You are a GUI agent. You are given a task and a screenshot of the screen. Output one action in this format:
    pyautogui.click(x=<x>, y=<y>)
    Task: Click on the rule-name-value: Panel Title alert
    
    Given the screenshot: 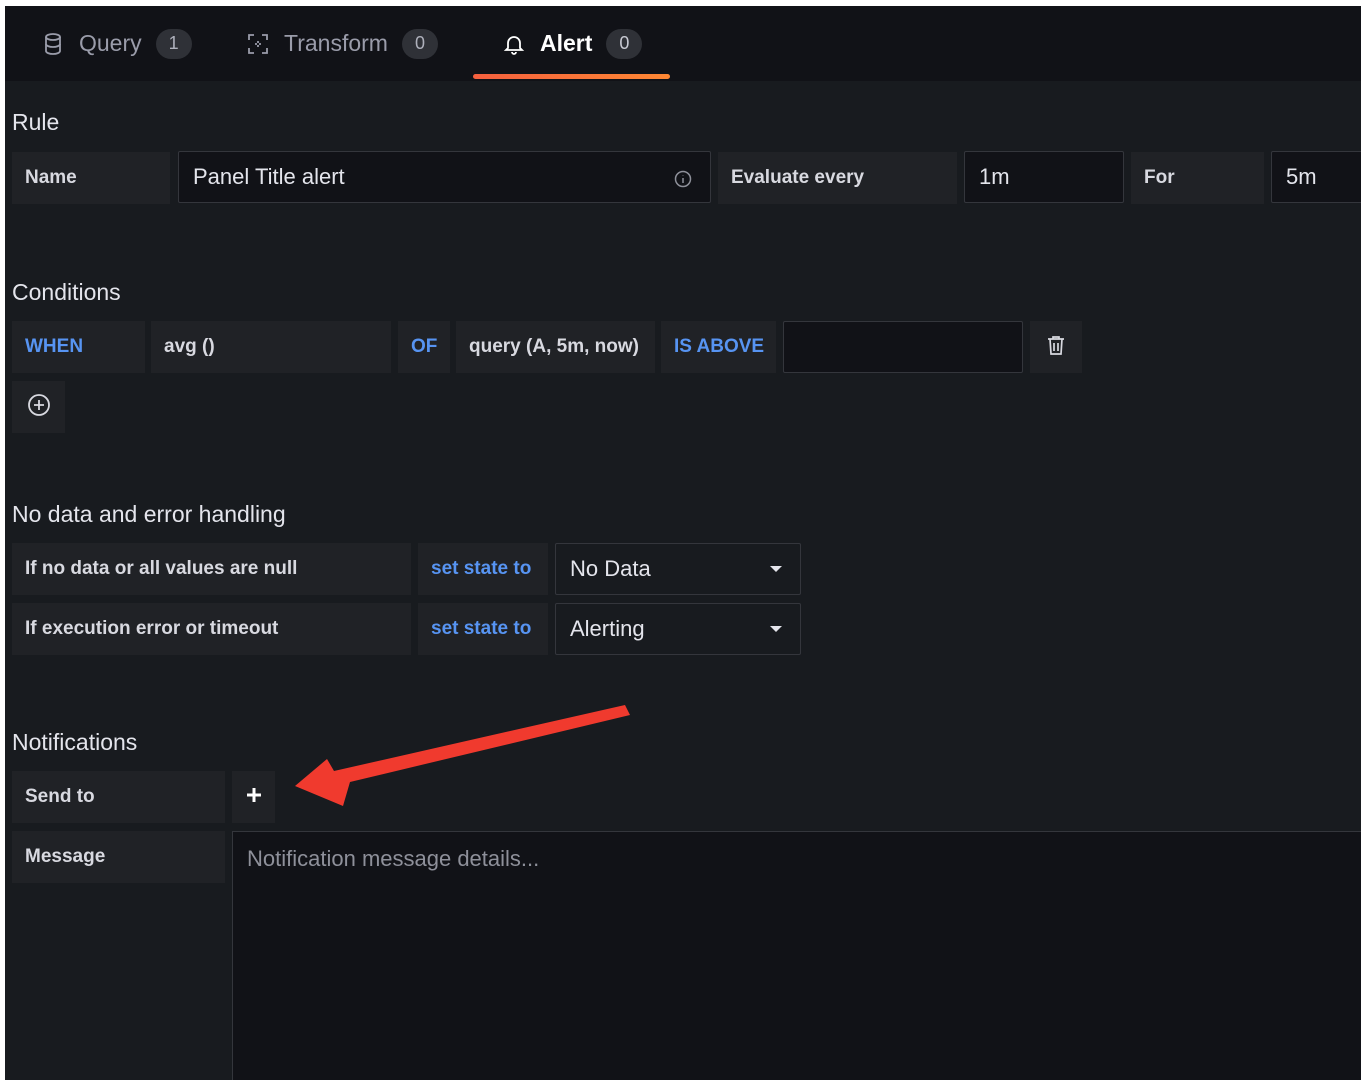 What is the action you would take?
    pyautogui.click(x=269, y=176)
    